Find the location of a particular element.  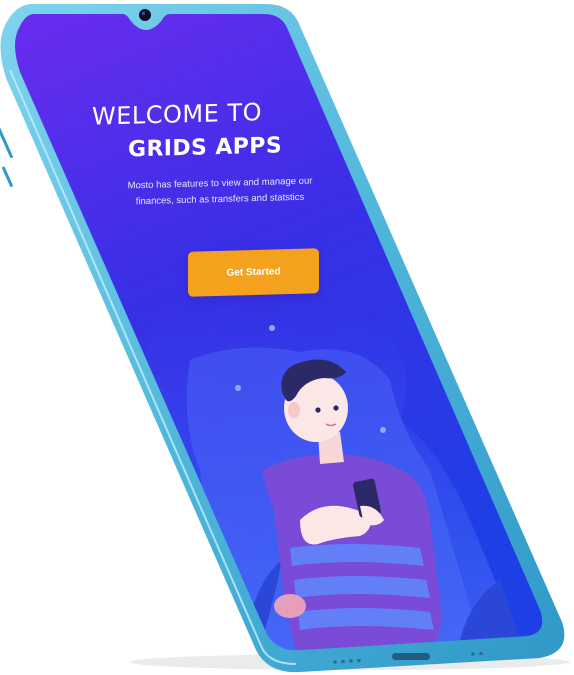

volume-button is located at coordinates (6, 139).